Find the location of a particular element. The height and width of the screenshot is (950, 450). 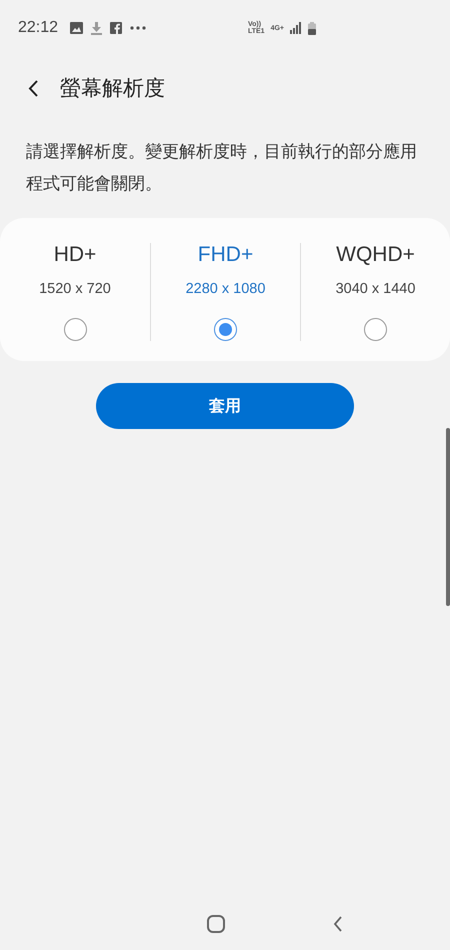

resolution-size: 2280 x 1080 is located at coordinates (226, 289).